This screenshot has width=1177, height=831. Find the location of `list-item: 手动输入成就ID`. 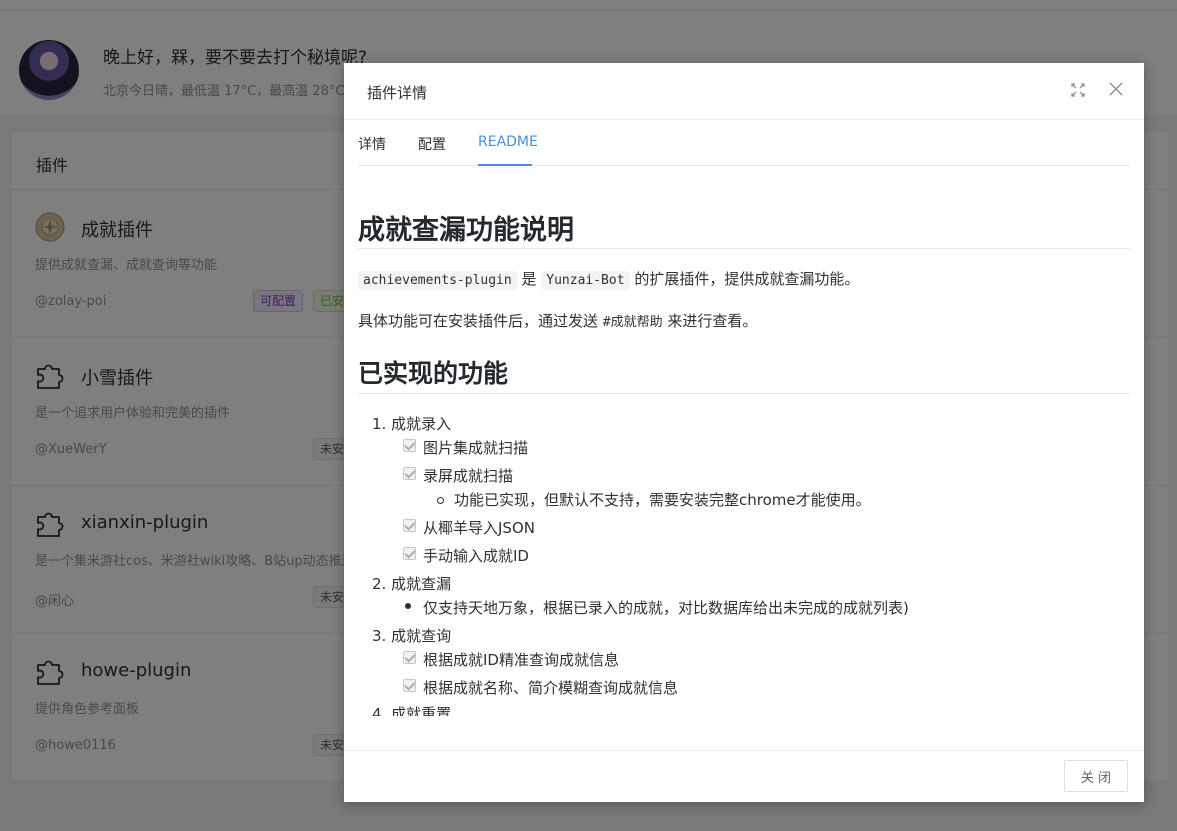

list-item: 手动输入成就ID is located at coordinates (476, 556).